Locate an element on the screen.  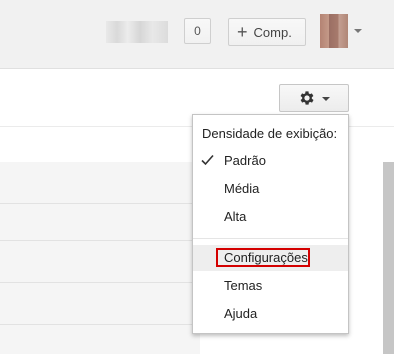
menu-item-label: Padrão is located at coordinates (245, 160).